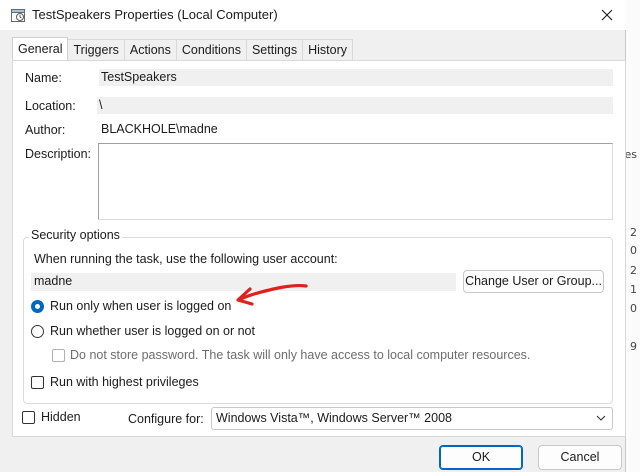 This screenshot has height=472, width=640. What do you see at coordinates (37, 382) in the screenshot?
I see `highest-privileges-checkbox` at bounding box center [37, 382].